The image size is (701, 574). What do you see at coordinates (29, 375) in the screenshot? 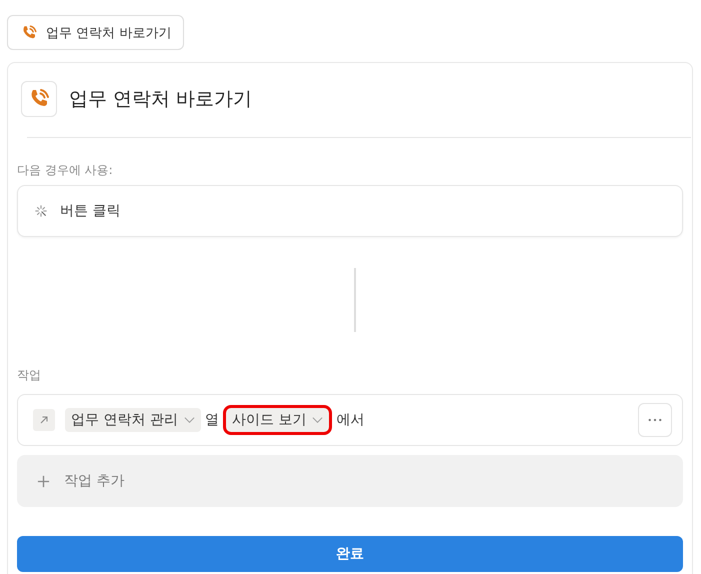
I see `section-label: 작업` at bounding box center [29, 375].